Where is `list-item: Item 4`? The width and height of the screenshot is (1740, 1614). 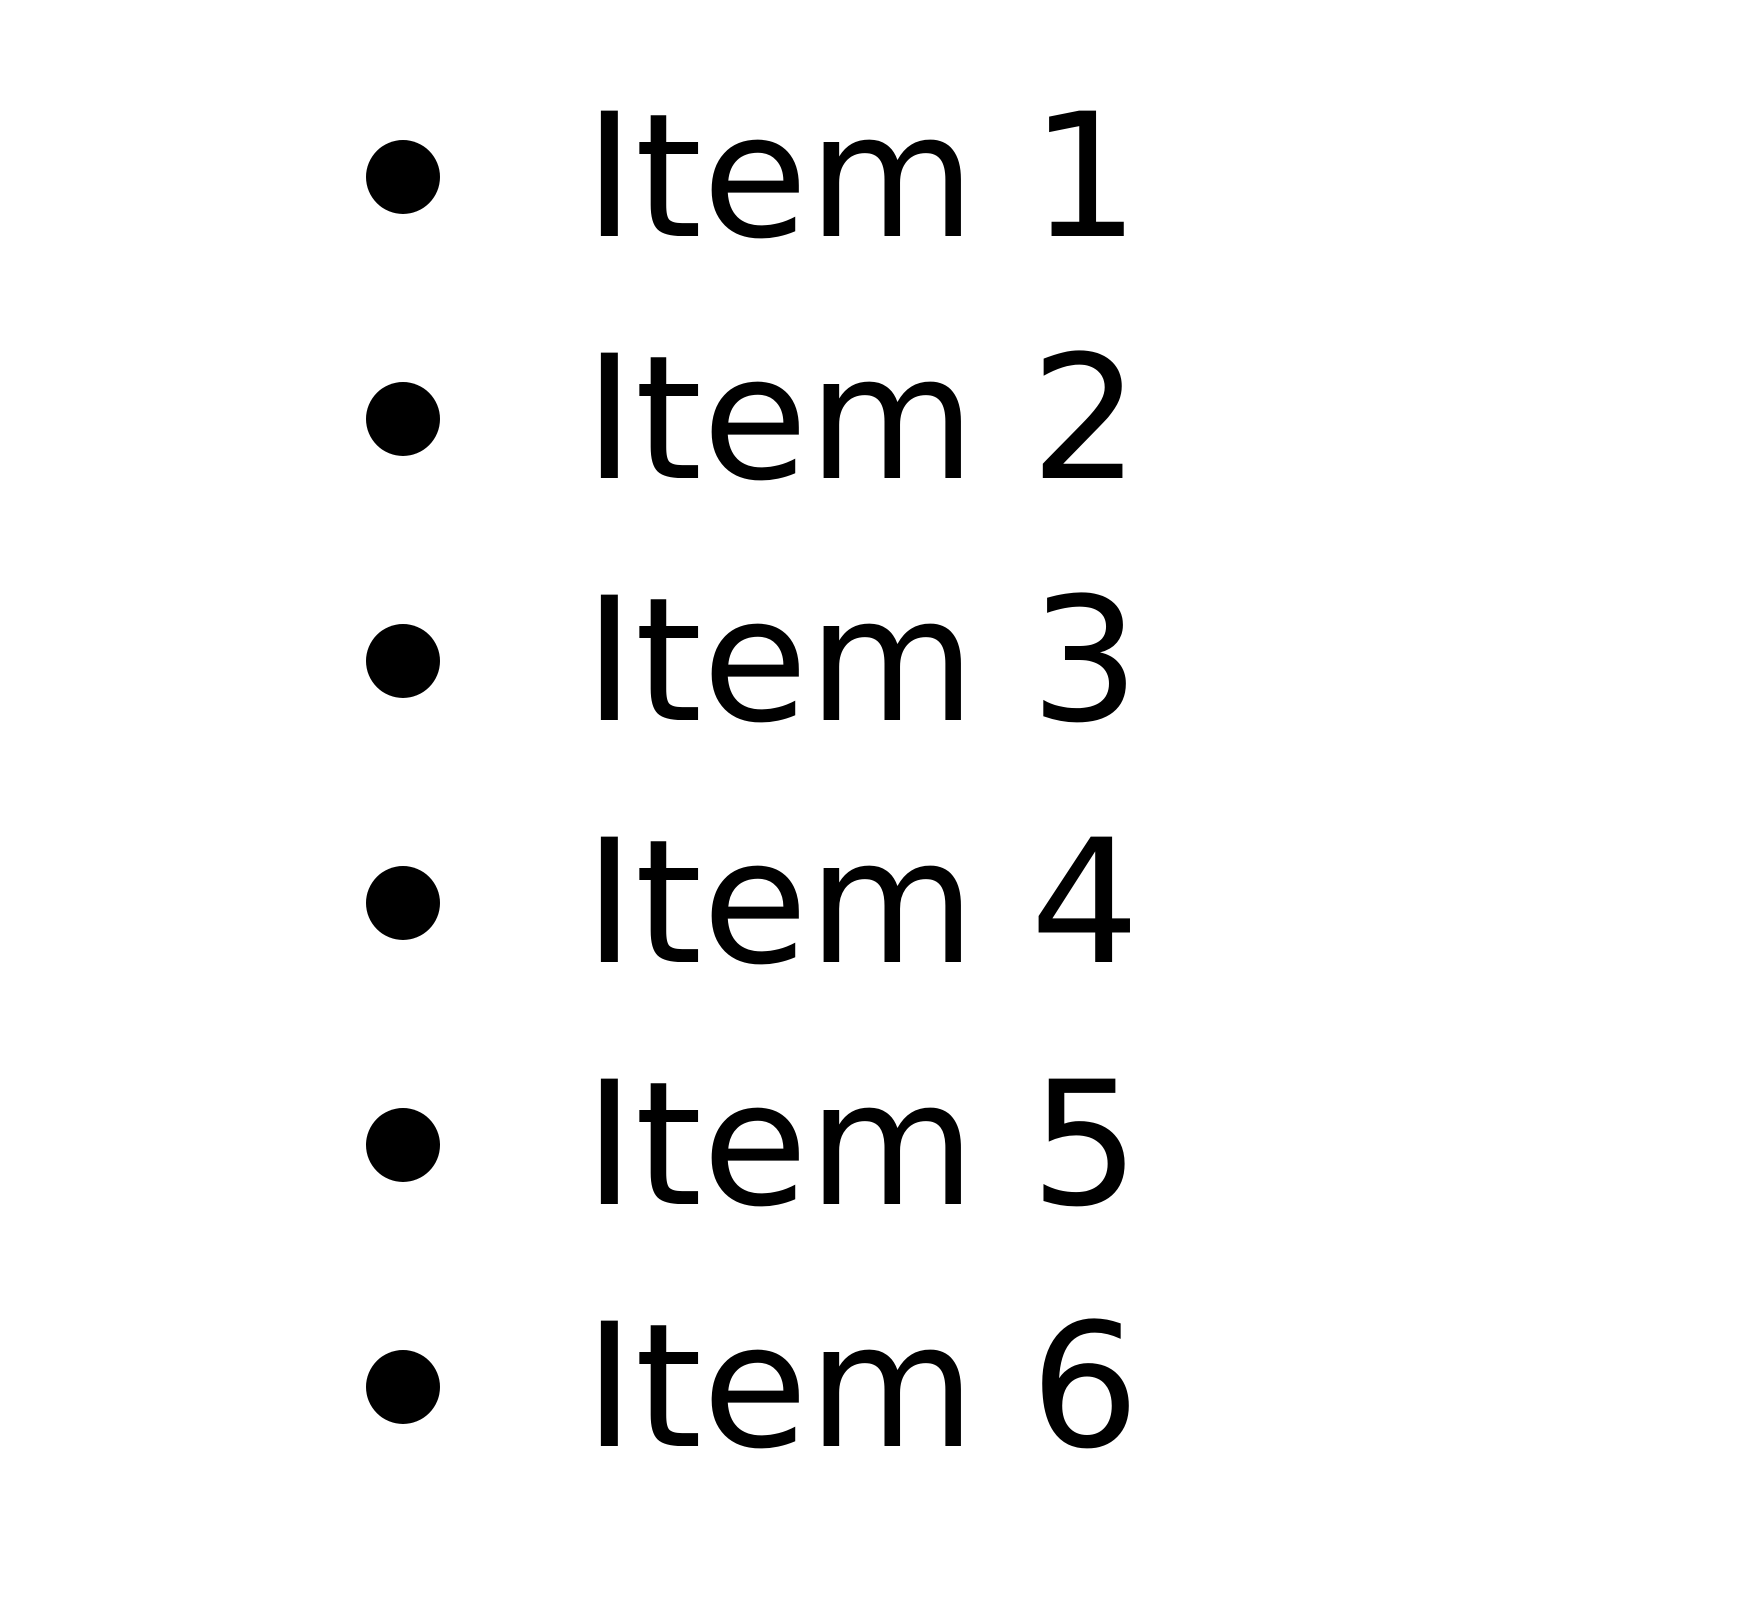 list-item: Item 4 is located at coordinates (753, 903).